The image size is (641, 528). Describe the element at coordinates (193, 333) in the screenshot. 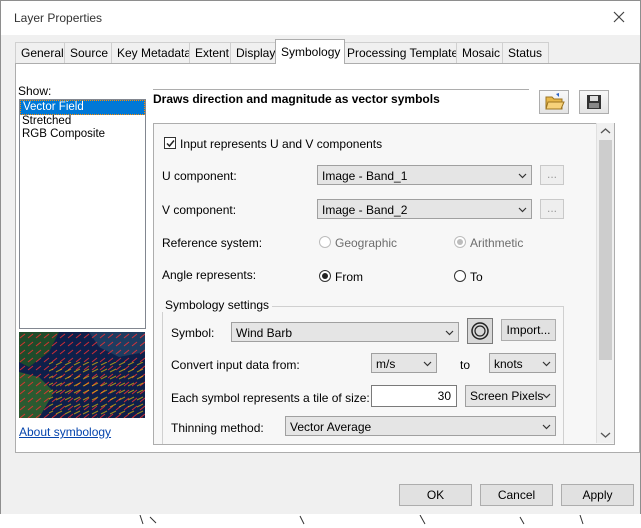

I see `symbol-label: Symbol:` at that location.